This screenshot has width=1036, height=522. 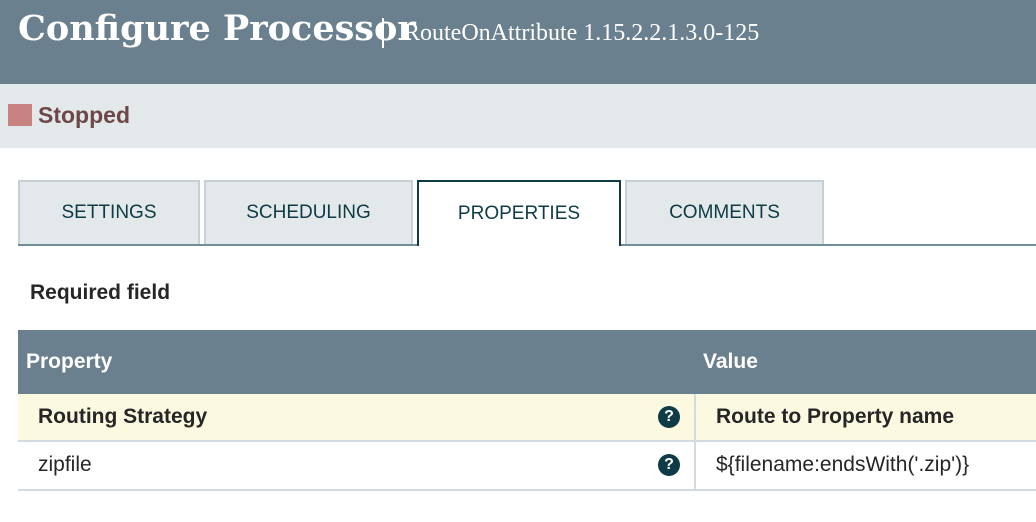 I want to click on status-bar, so click(x=518, y=116).